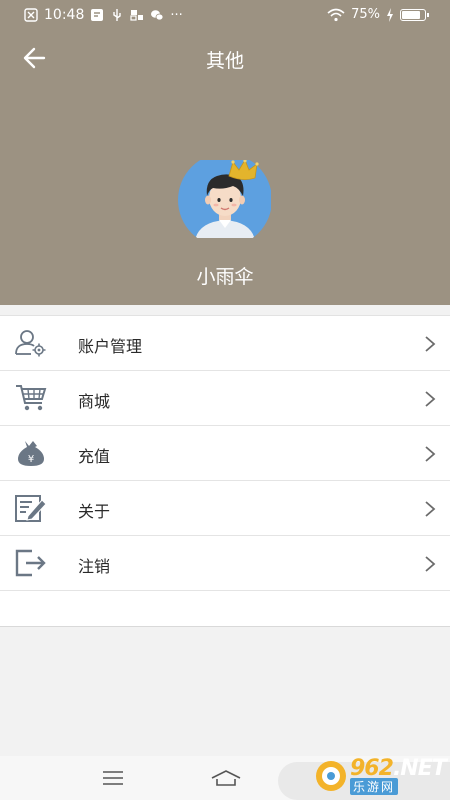 This screenshot has width=450, height=800. I want to click on notification-close-icon, so click(31, 15).